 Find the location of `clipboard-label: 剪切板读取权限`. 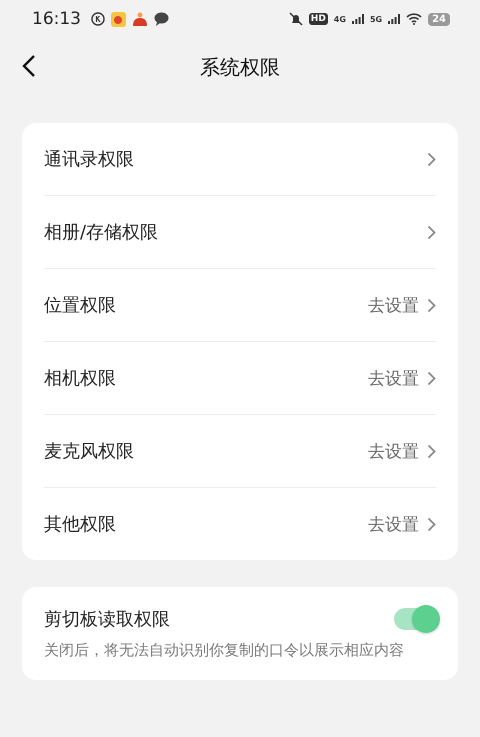

clipboard-label: 剪切板读取权限 is located at coordinates (107, 619).